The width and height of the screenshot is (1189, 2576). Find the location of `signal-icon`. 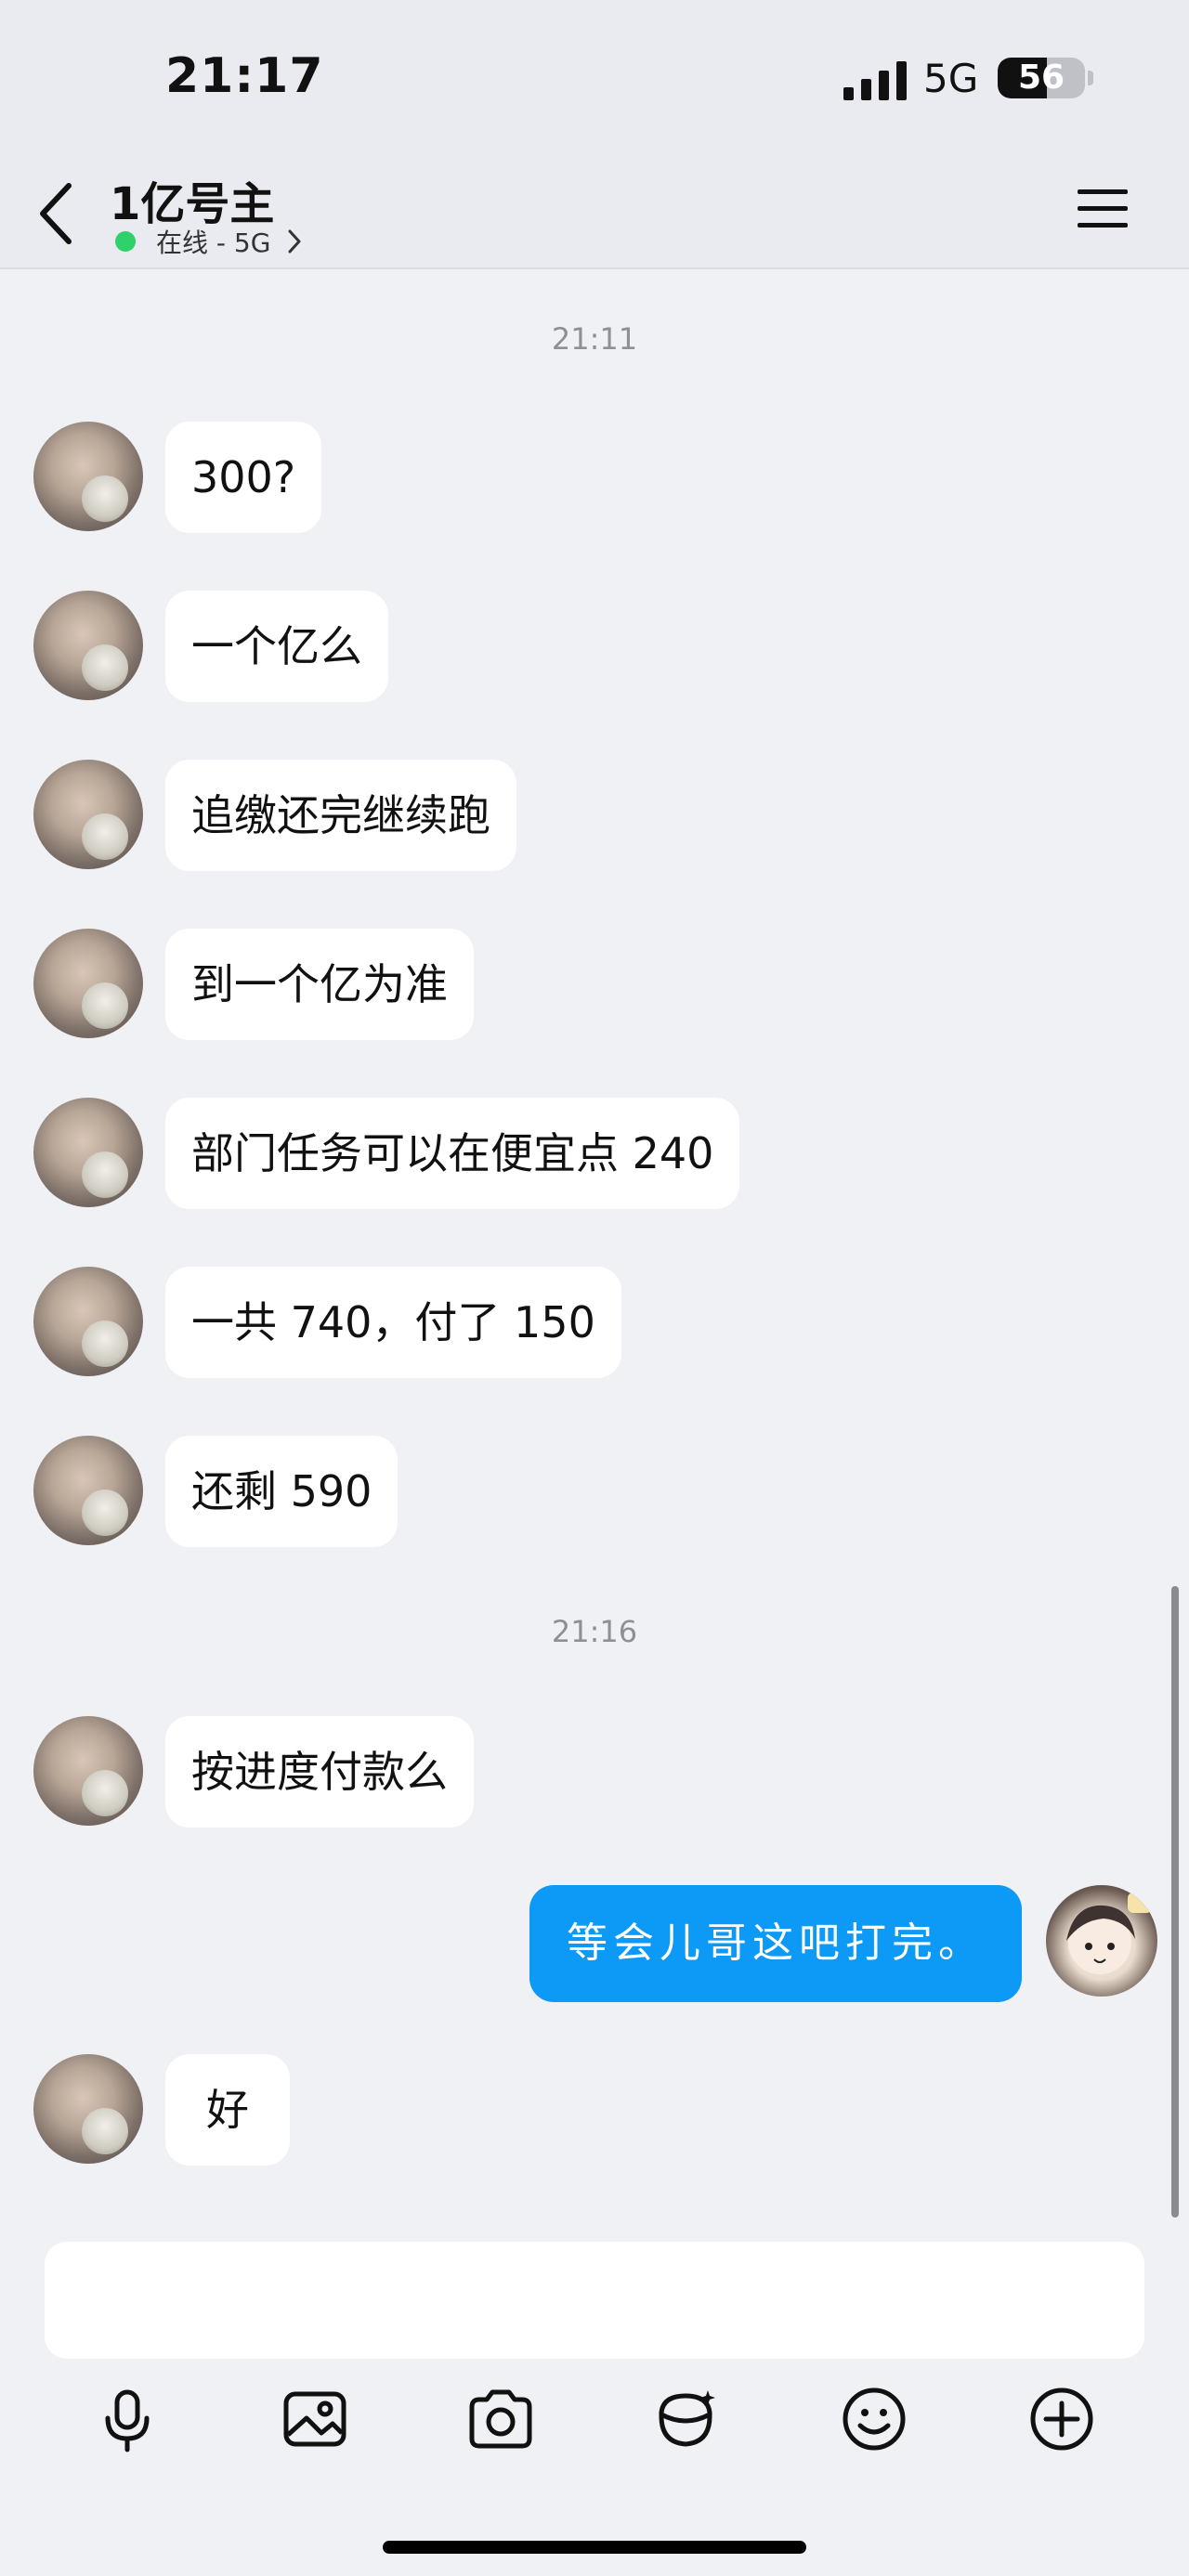

signal-icon is located at coordinates (875, 81).